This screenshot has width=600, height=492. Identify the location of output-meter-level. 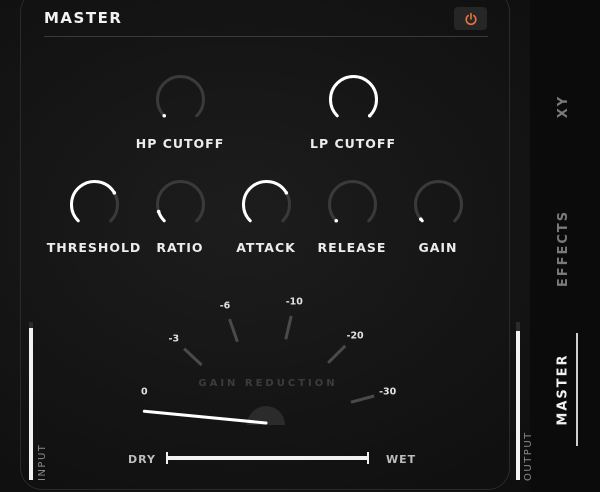
(518, 405).